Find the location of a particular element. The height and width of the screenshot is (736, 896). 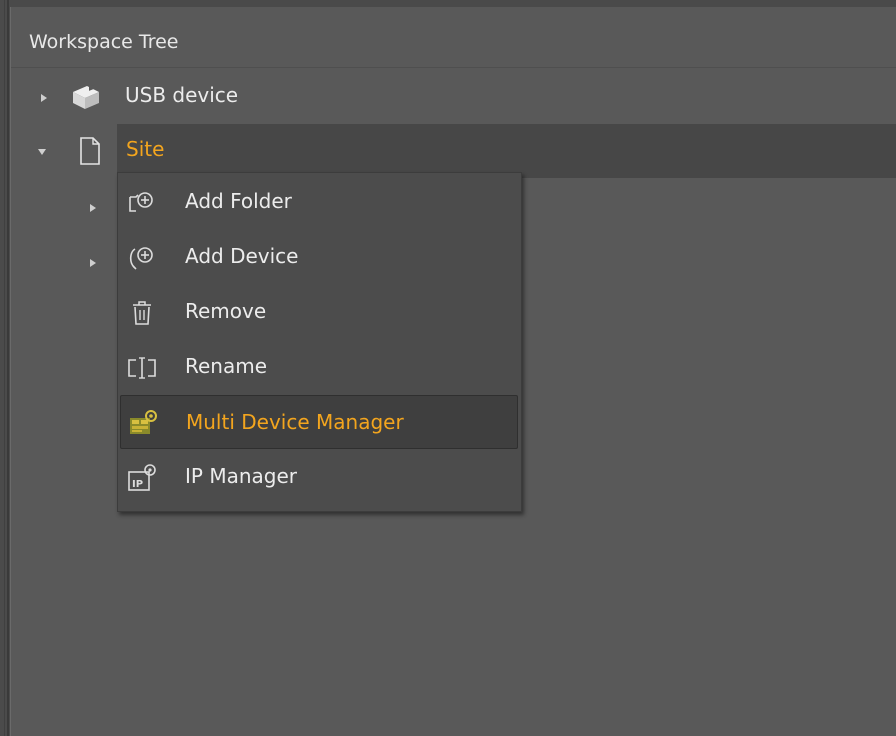

window-left-edge is located at coordinates (5, 368).